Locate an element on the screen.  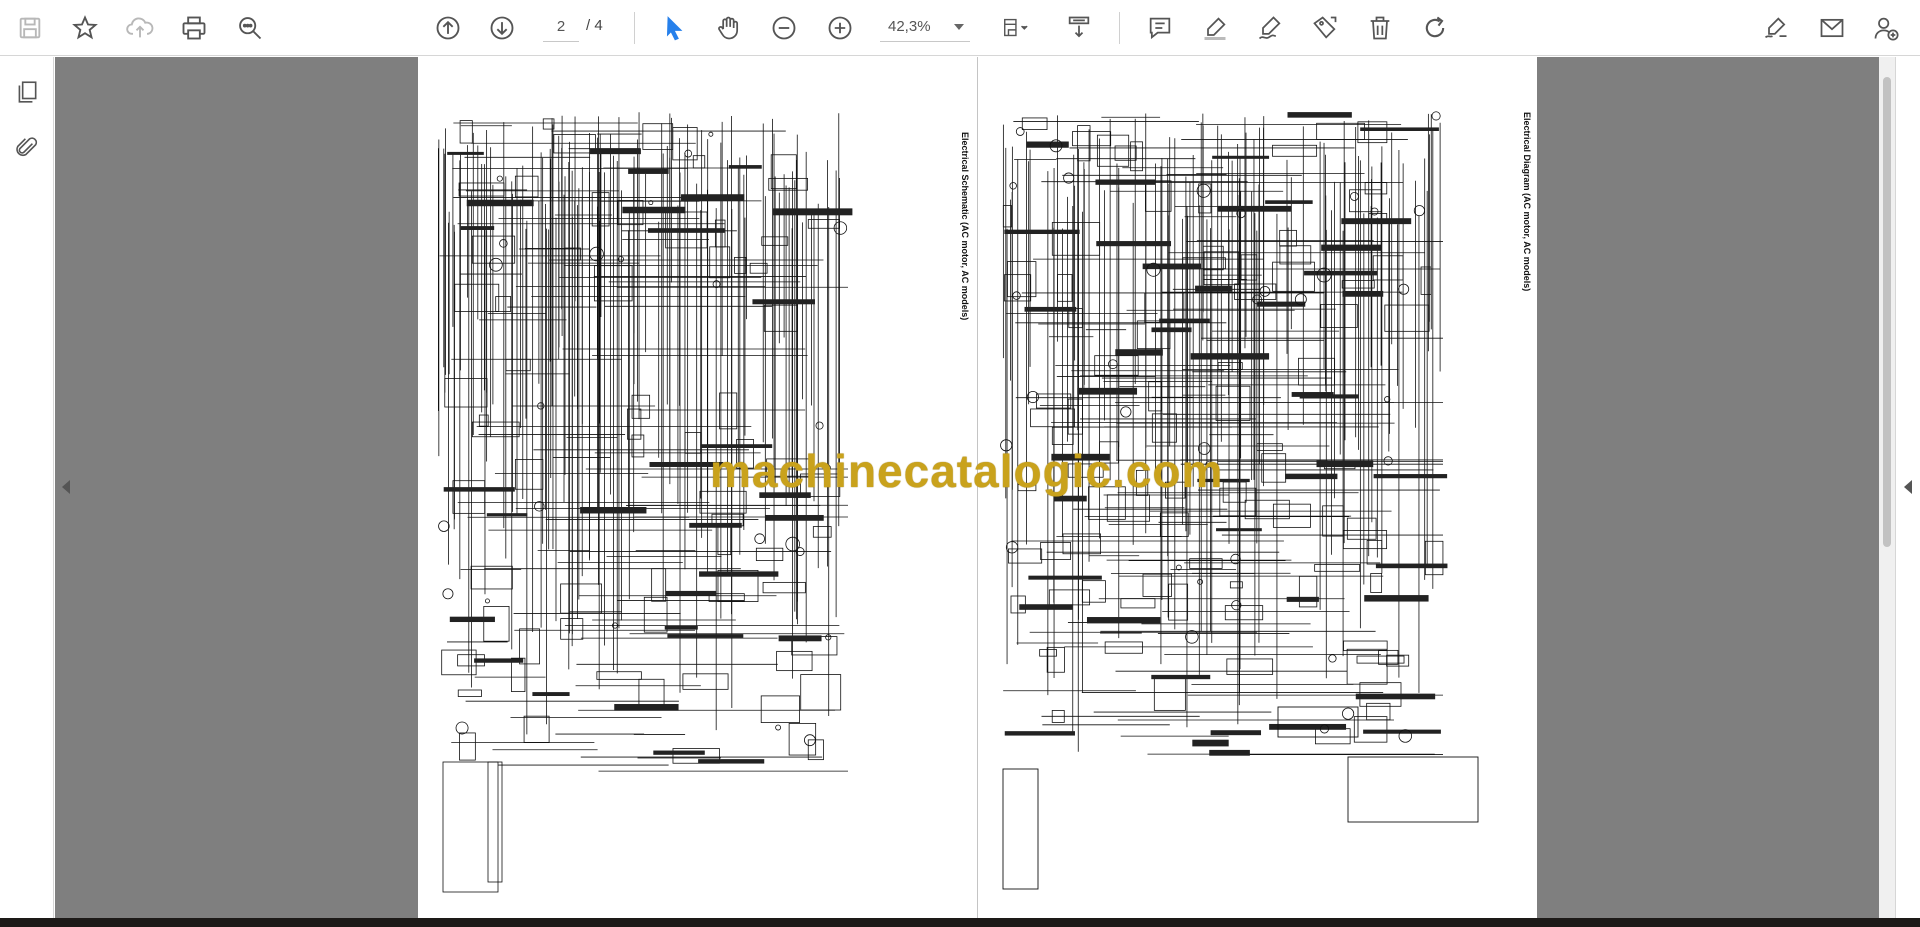
chevron-down-icon is located at coordinates (959, 26).